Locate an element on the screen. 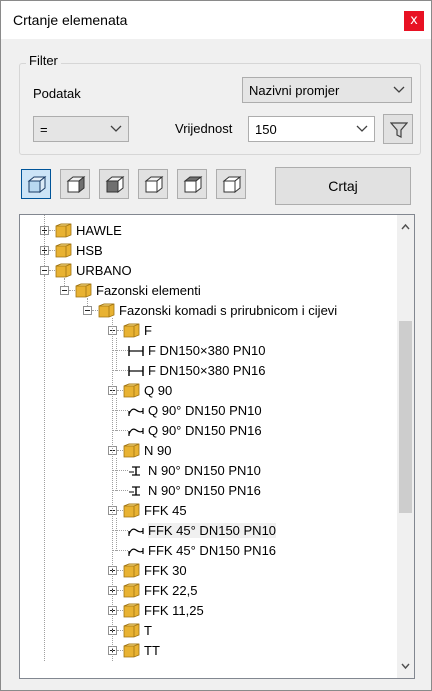  view-iso-icon is located at coordinates (232, 184).